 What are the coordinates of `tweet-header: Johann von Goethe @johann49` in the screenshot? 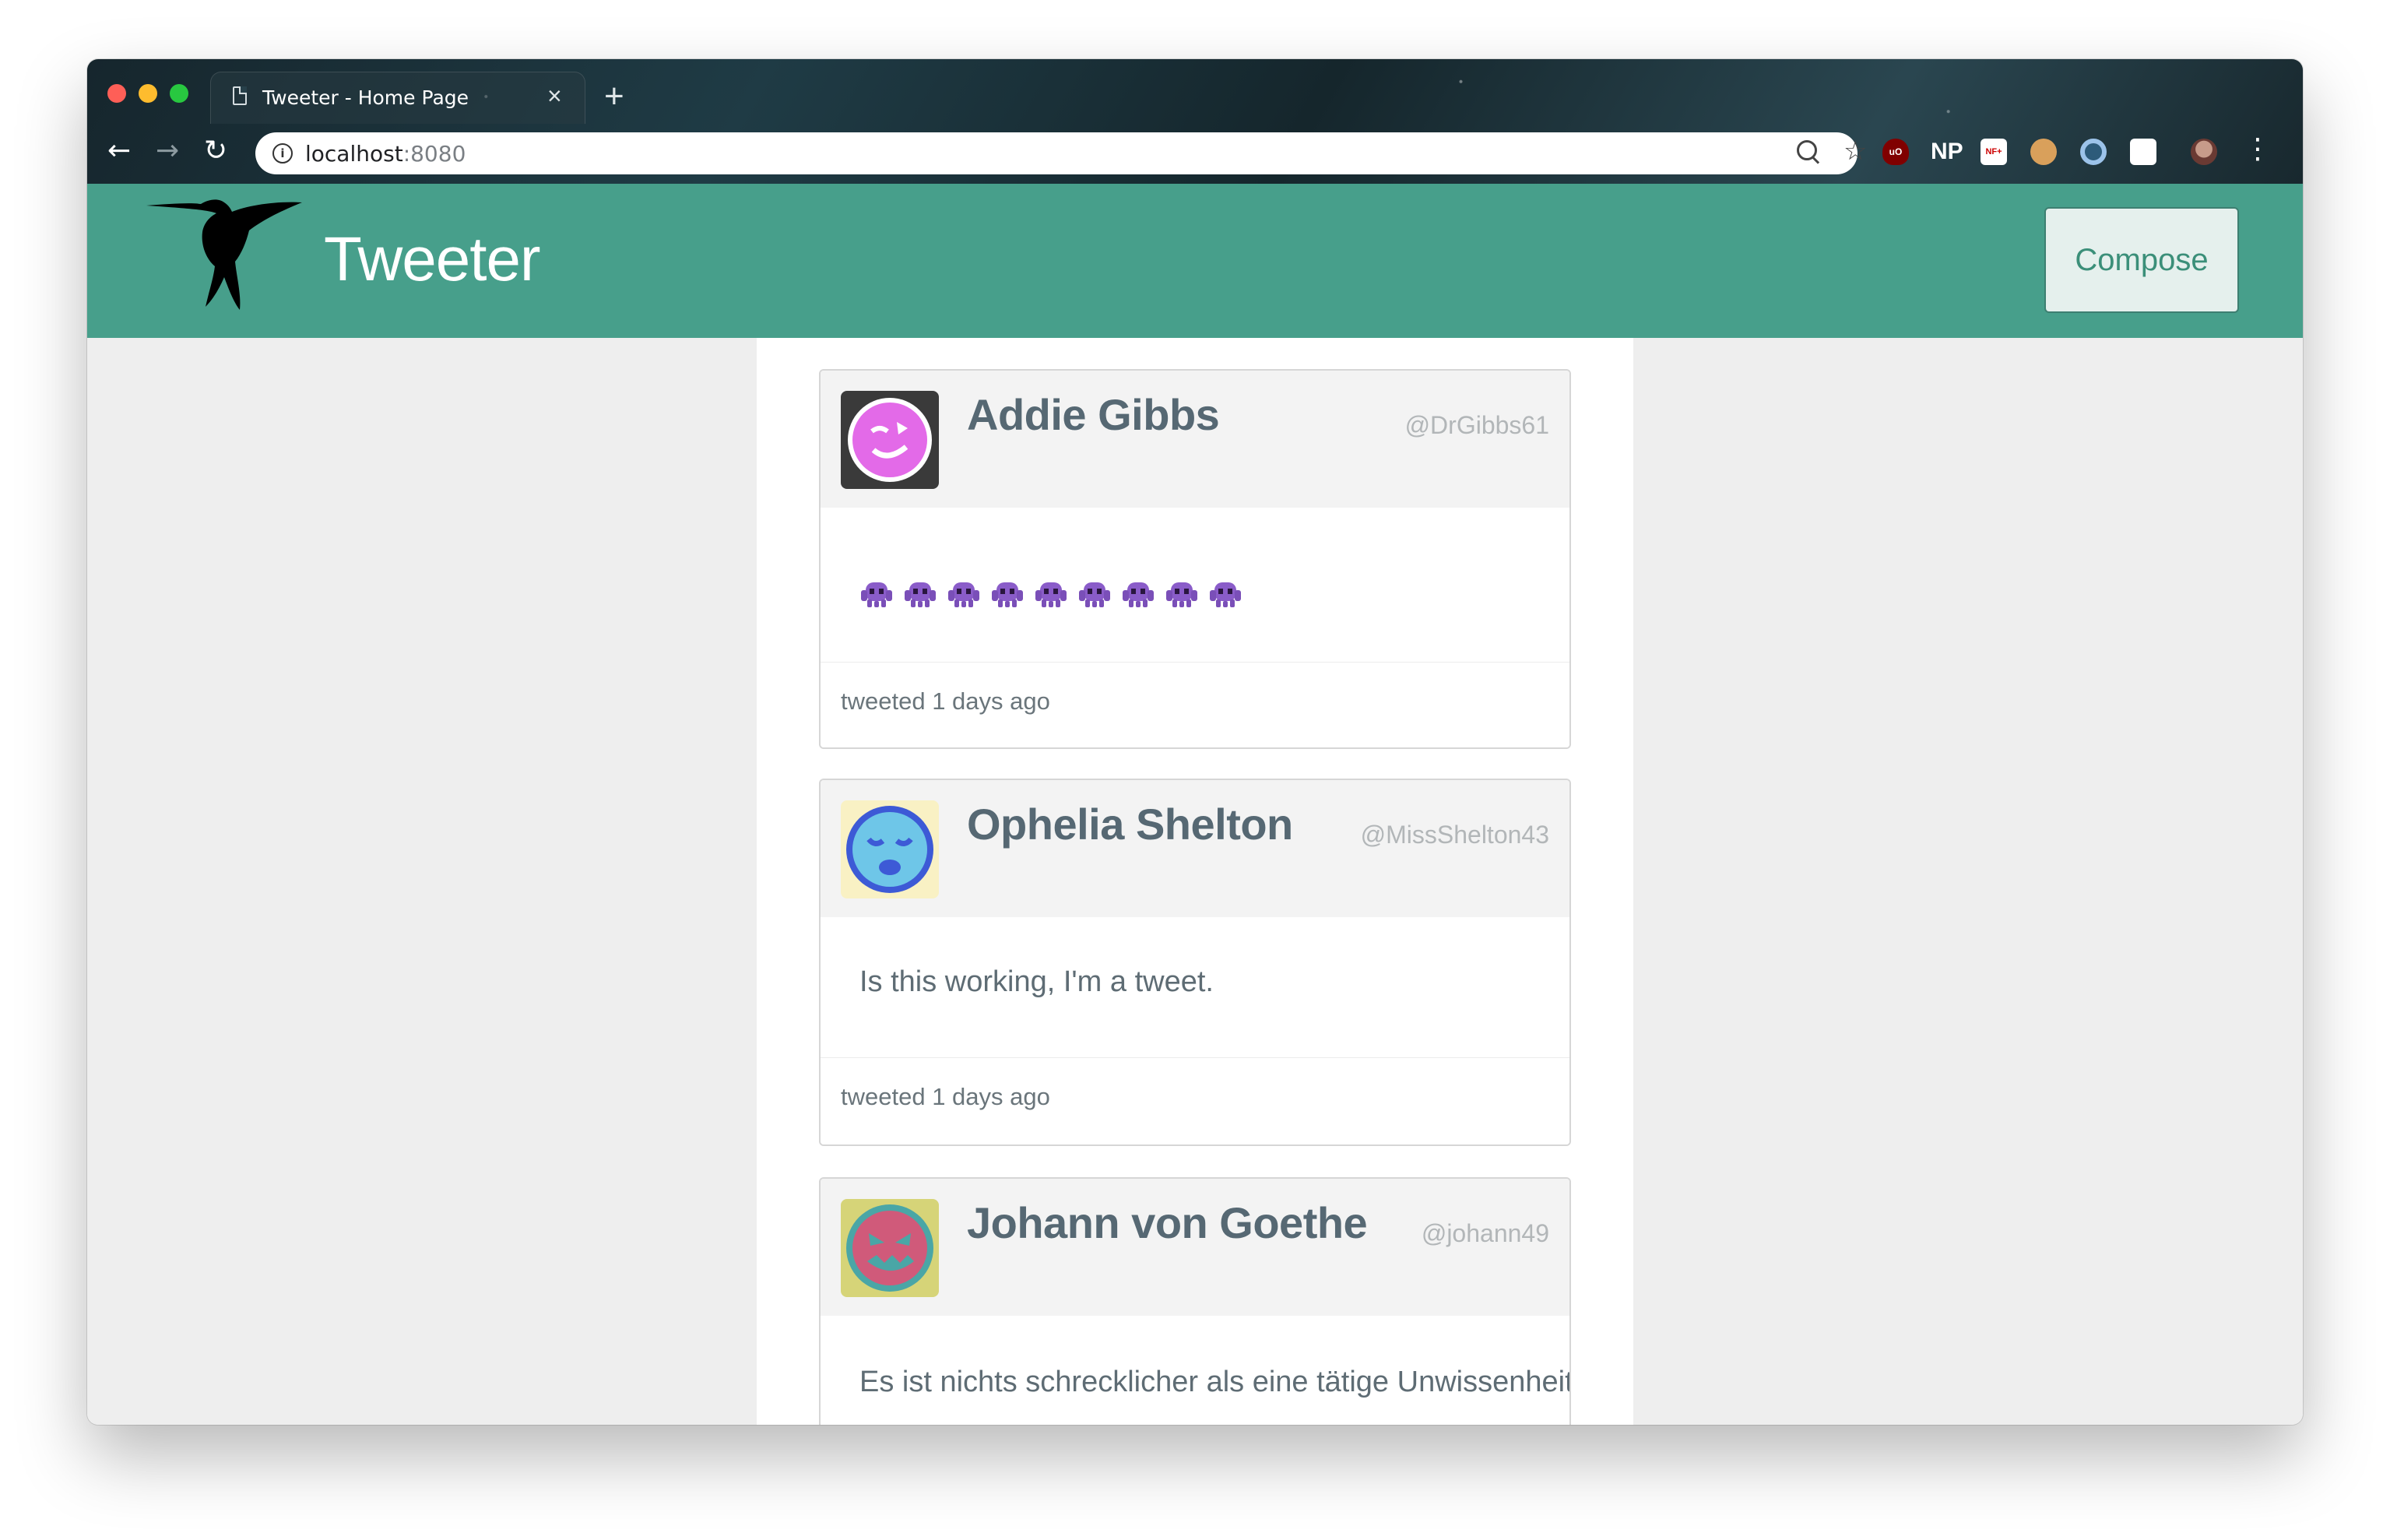 It's located at (1195, 1247).